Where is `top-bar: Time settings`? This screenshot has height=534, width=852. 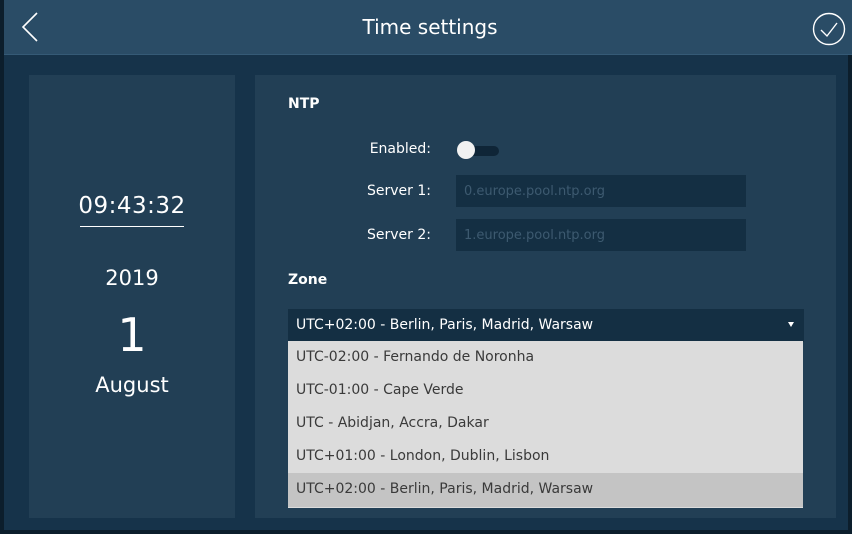
top-bar: Time settings is located at coordinates (428, 27).